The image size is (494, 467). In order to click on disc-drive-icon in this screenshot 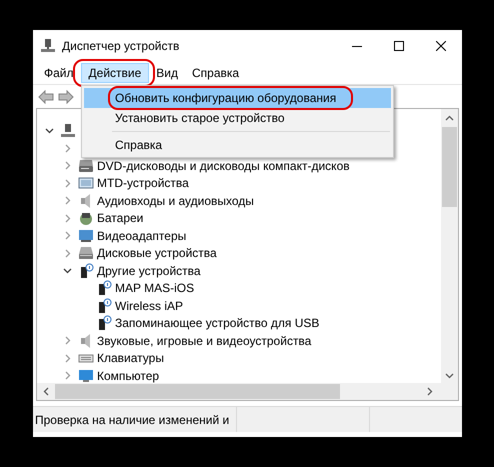, I will do `click(86, 166)`.